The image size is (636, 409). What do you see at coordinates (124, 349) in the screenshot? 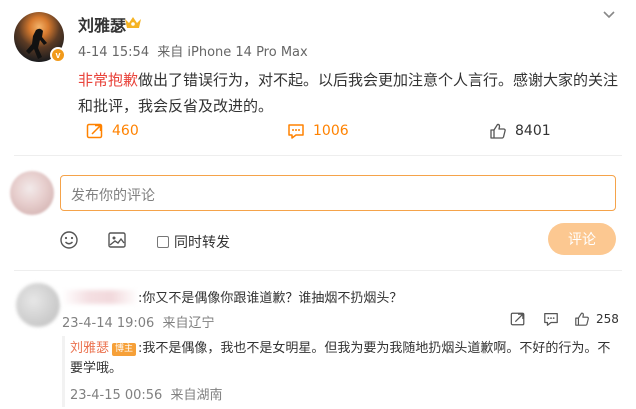
I see `author-badge: 博主` at bounding box center [124, 349].